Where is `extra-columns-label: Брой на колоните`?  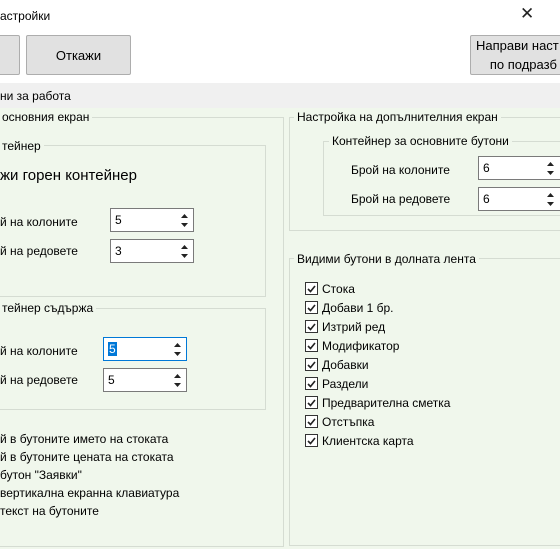
extra-columns-label: Брой на колоните is located at coordinates (400, 170).